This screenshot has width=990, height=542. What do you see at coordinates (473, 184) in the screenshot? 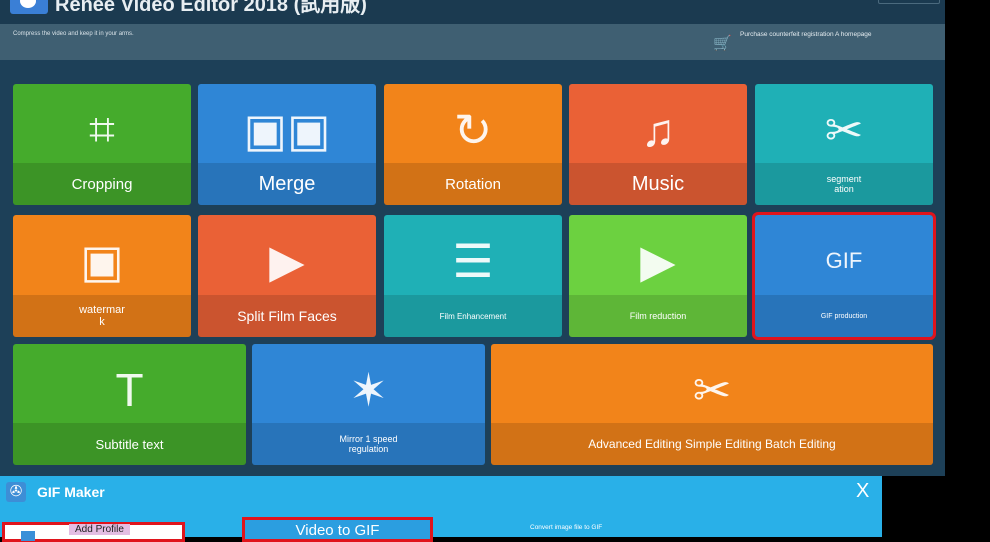
I see `tile-label: Rotation` at bounding box center [473, 184].